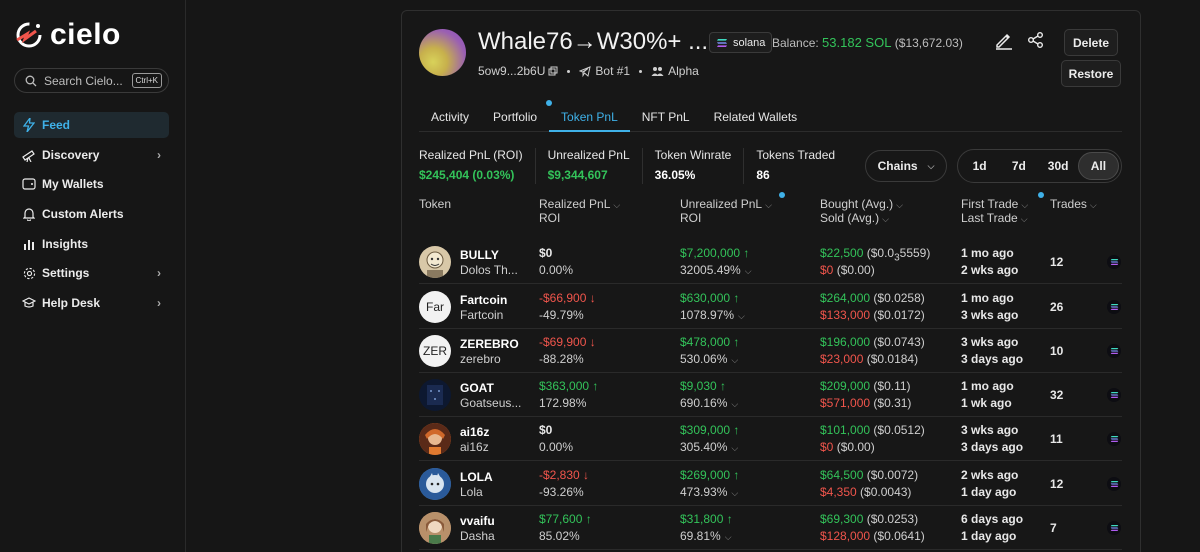 The width and height of the screenshot is (1200, 552). I want to click on sidebar-item-discovery: Discovery ›, so click(91, 155).